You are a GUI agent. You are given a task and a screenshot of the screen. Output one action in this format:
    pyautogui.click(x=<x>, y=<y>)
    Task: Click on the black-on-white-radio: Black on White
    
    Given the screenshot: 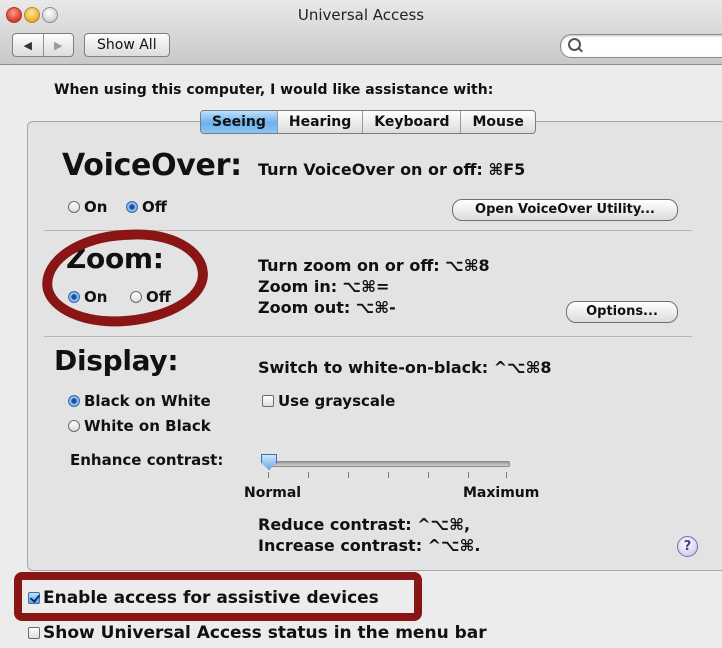 What is the action you would take?
    pyautogui.click(x=139, y=401)
    